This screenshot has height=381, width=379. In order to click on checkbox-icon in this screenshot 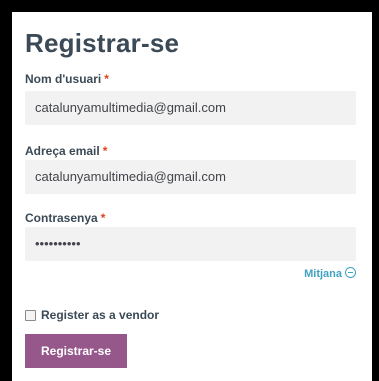, I will do `click(30, 315)`.